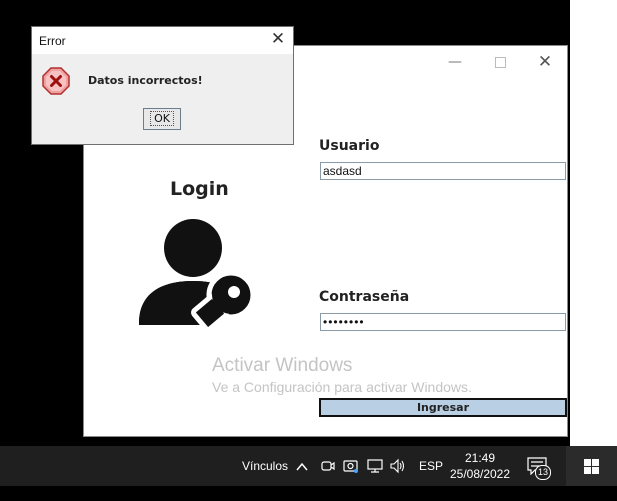  What do you see at coordinates (591, 466) in the screenshot?
I see `windows-start-icon` at bounding box center [591, 466].